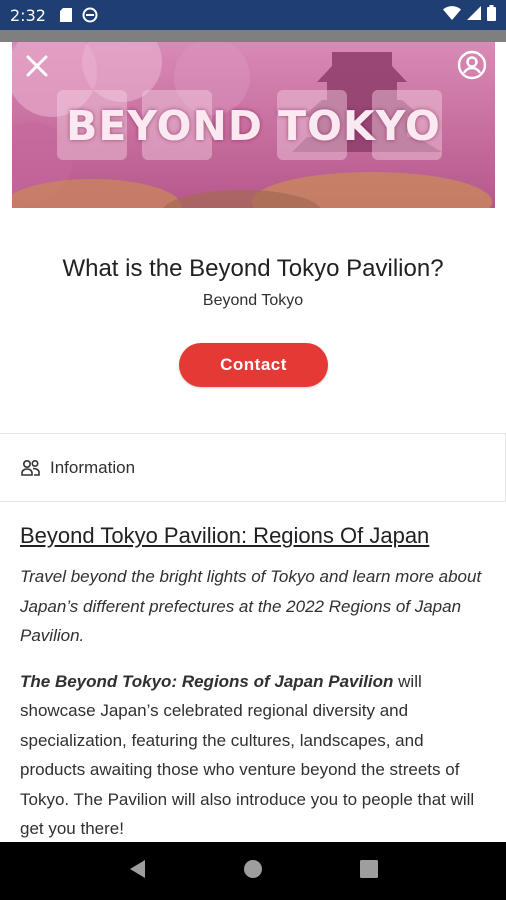  I want to click on status-time: 2:32, so click(28, 15).